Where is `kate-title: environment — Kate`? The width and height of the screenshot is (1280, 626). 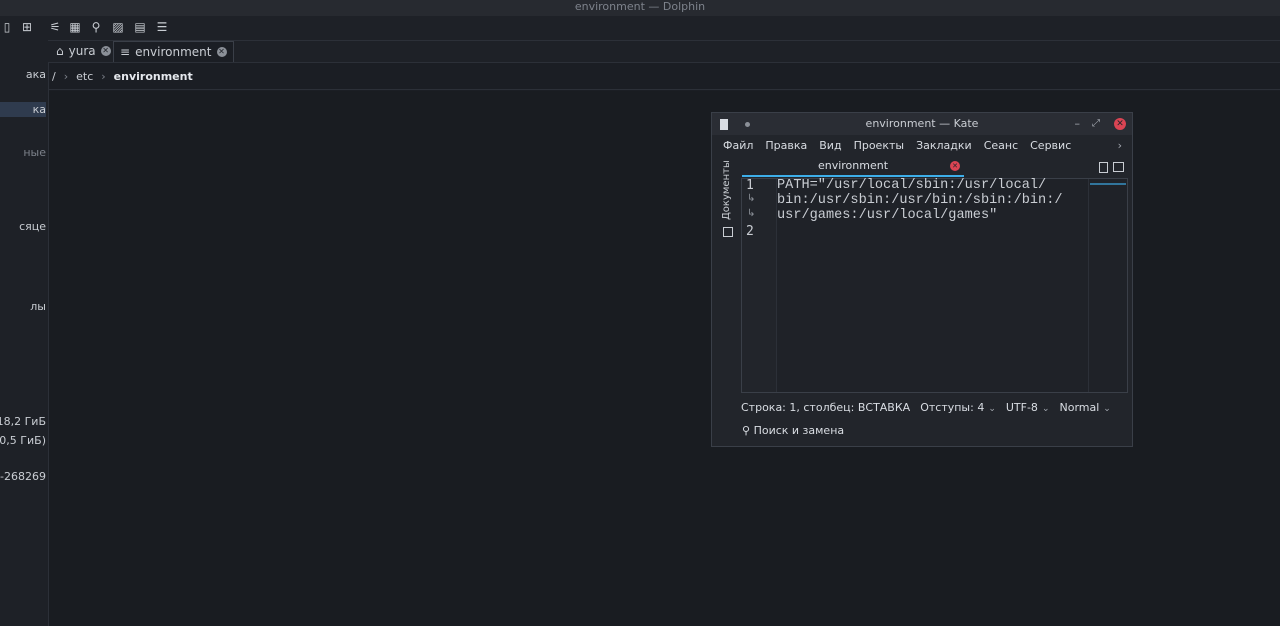 kate-title: environment — Kate is located at coordinates (922, 123).